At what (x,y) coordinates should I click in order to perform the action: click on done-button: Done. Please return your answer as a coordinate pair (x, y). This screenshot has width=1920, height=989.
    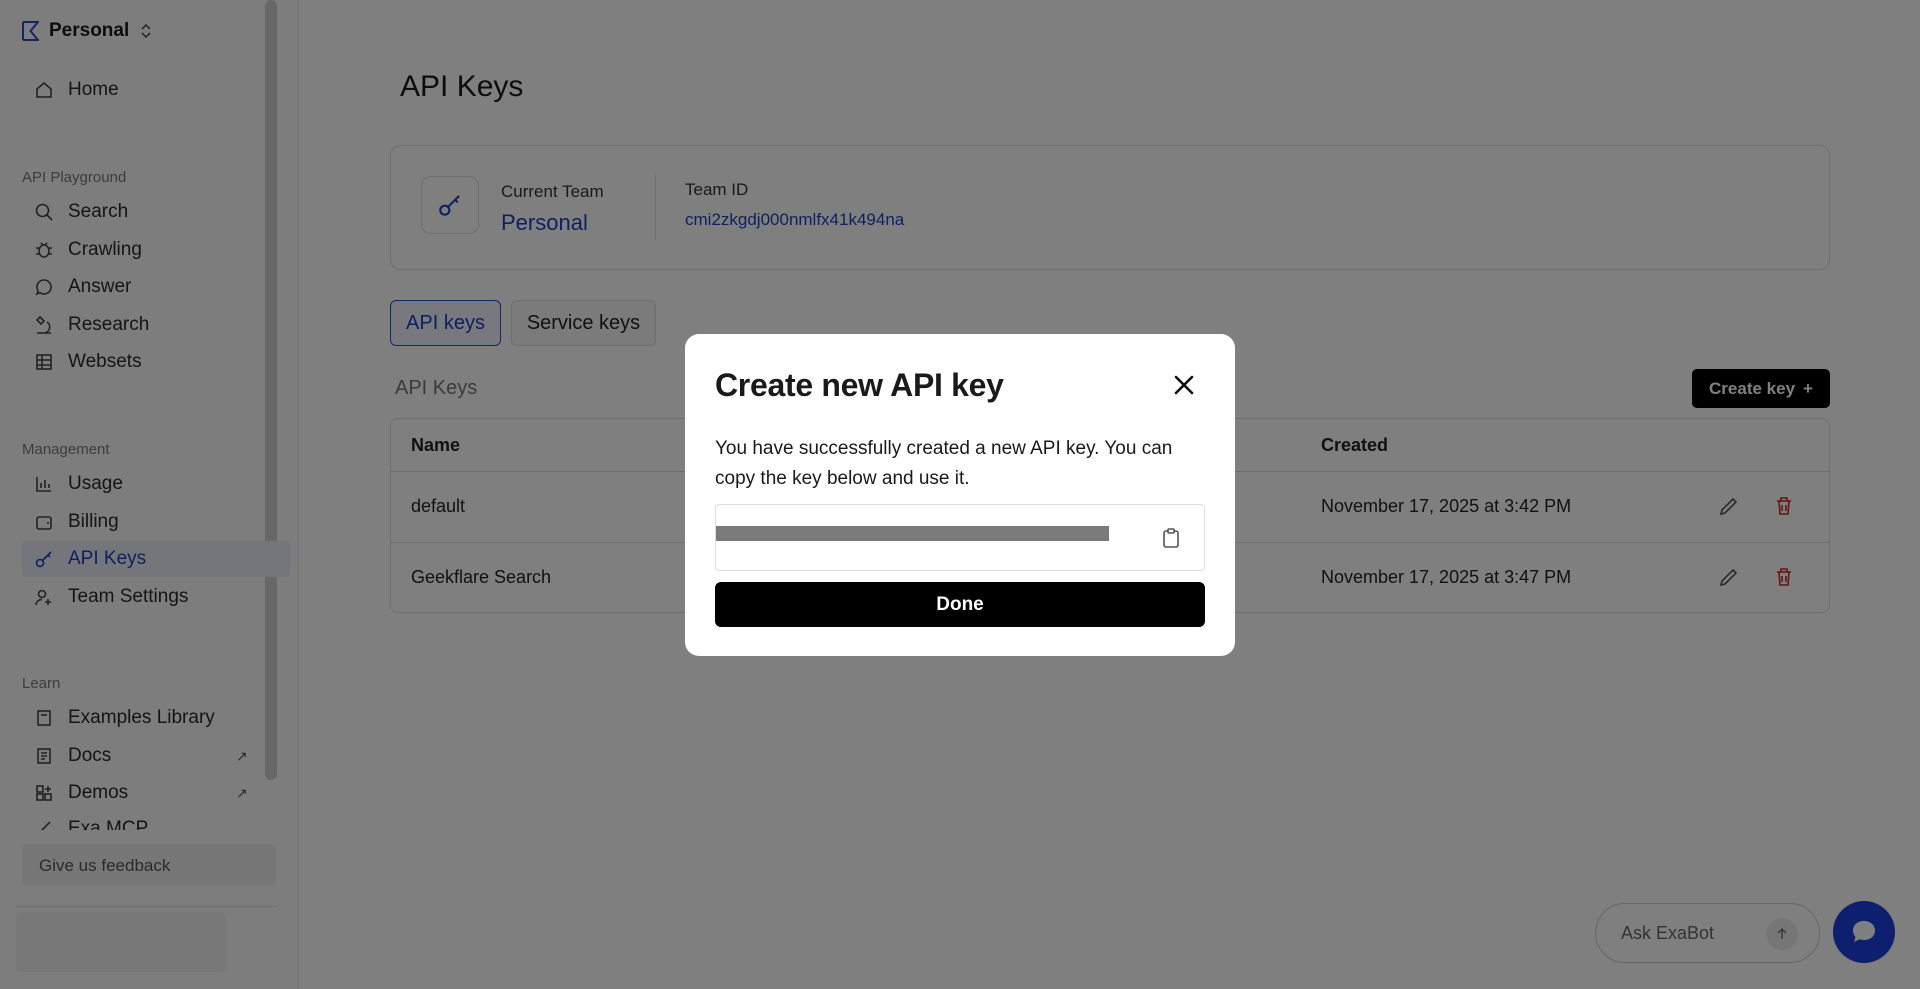
    Looking at the image, I should click on (960, 604).